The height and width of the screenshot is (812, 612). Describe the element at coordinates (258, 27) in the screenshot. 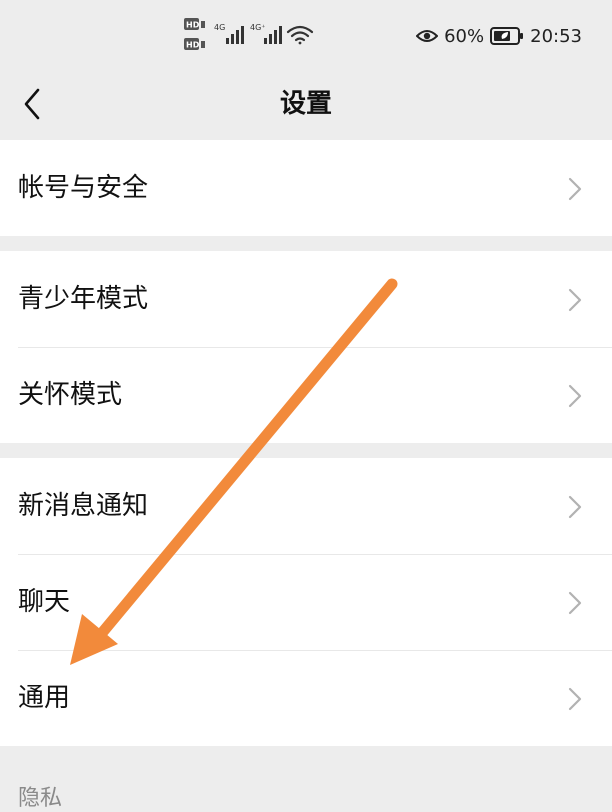

I see `signal-2-label: 4G⁺` at that location.